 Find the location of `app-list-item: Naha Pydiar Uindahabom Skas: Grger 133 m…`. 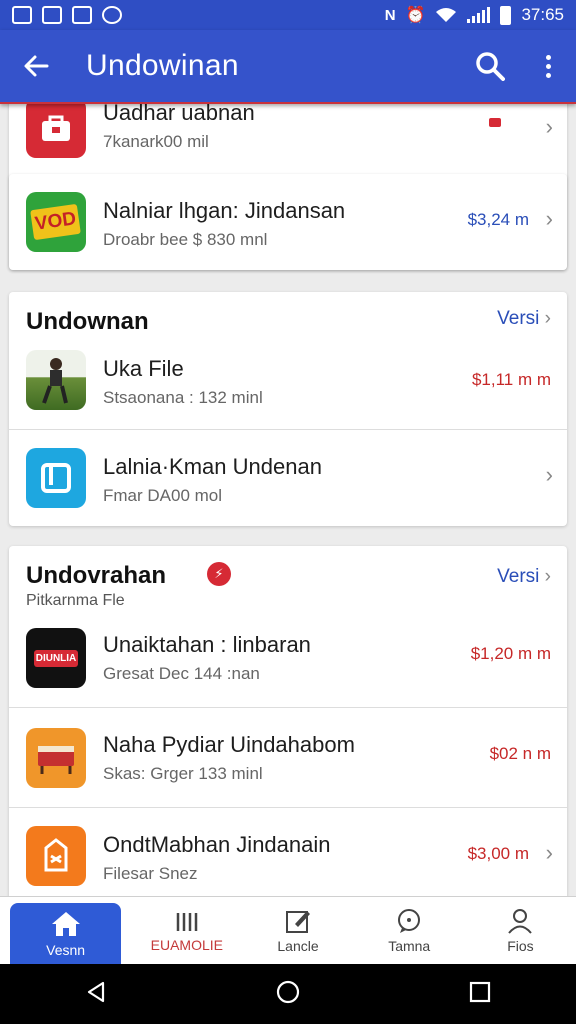

app-list-item: Naha Pydiar Uindahabom Skas: Grger 133 m… is located at coordinates (288, 758).